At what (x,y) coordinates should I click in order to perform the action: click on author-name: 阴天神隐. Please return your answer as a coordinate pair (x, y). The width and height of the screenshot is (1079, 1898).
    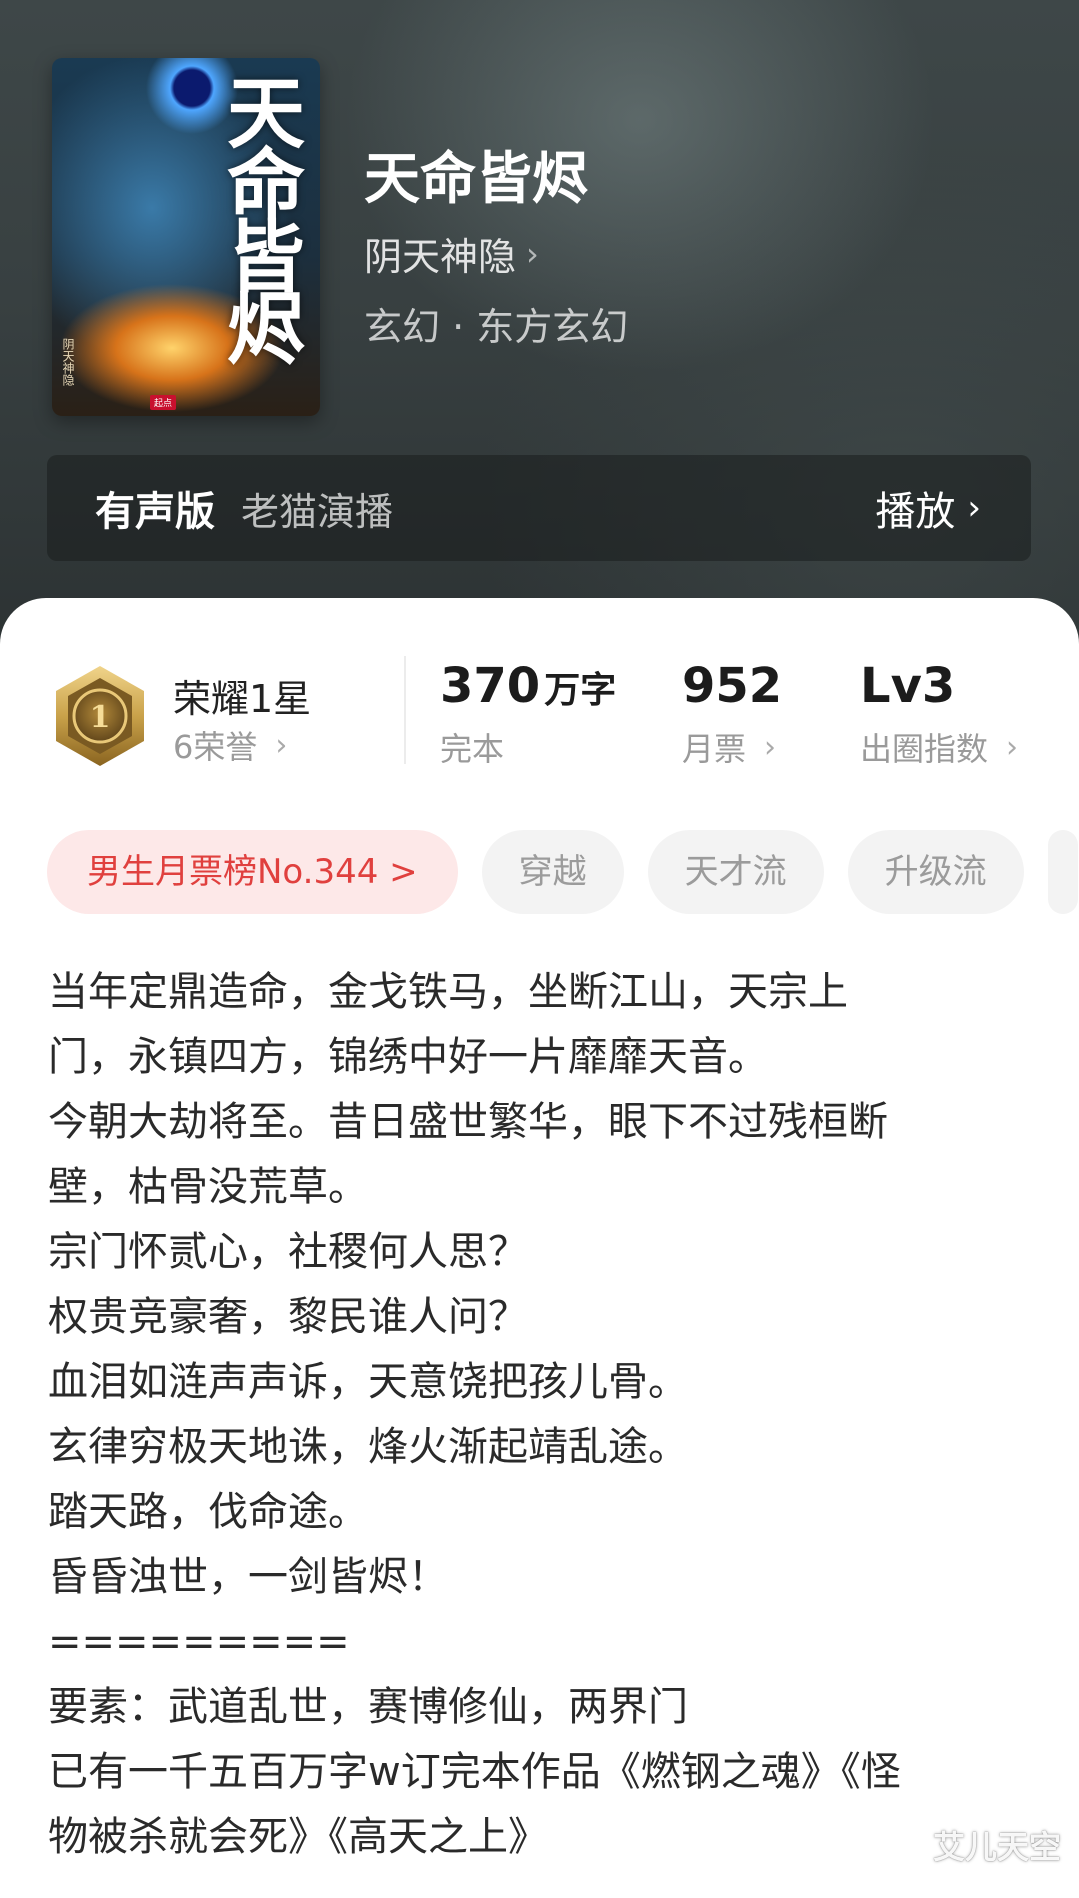
    Looking at the image, I should click on (440, 257).